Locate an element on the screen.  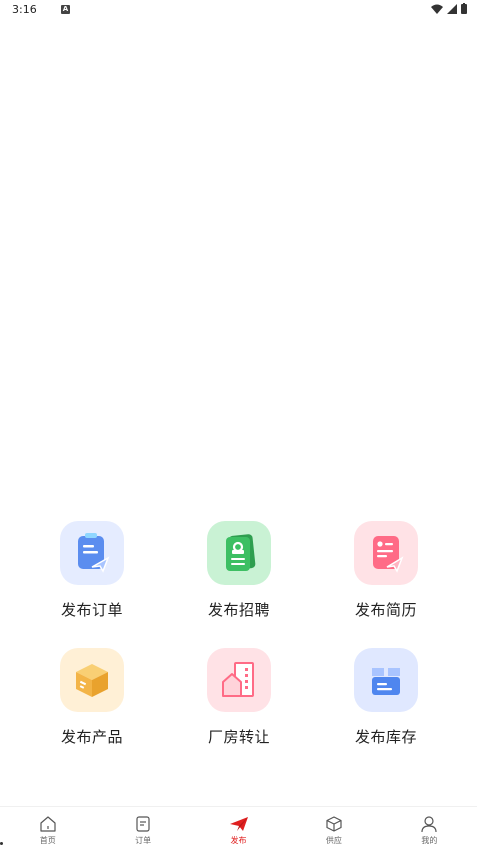
tab-label: 发布 is located at coordinates (238, 840).